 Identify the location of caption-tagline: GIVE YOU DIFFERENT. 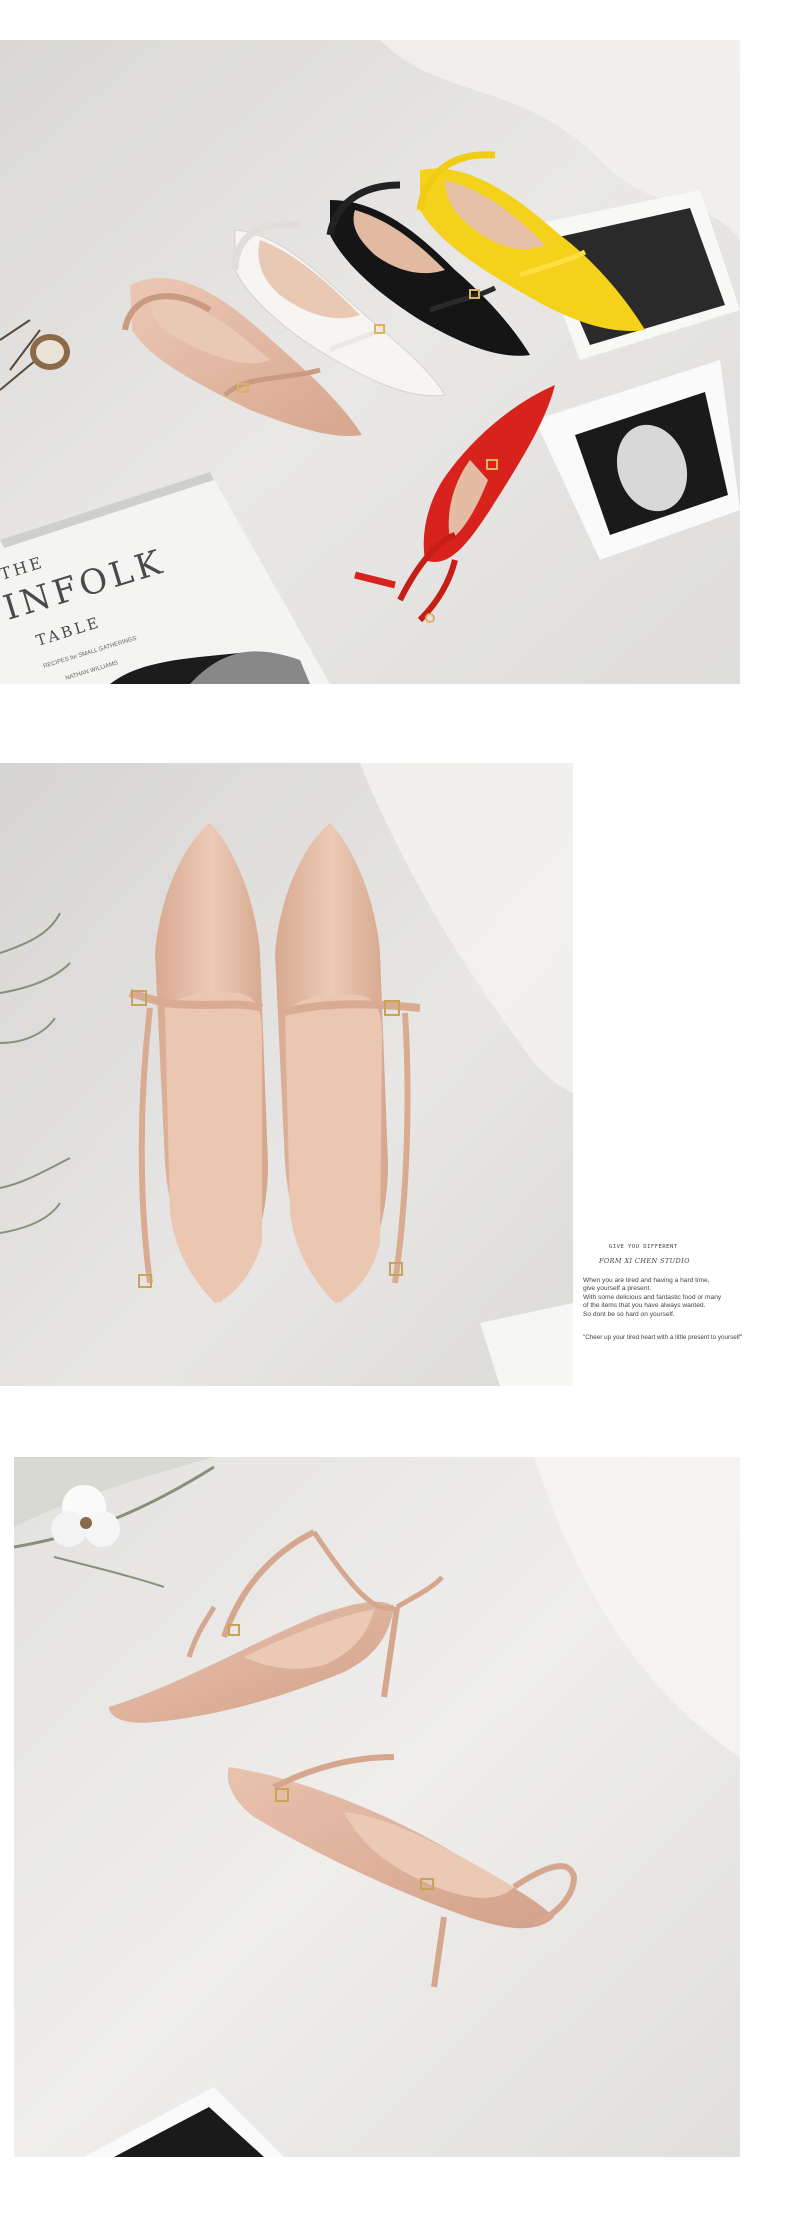
(643, 1247).